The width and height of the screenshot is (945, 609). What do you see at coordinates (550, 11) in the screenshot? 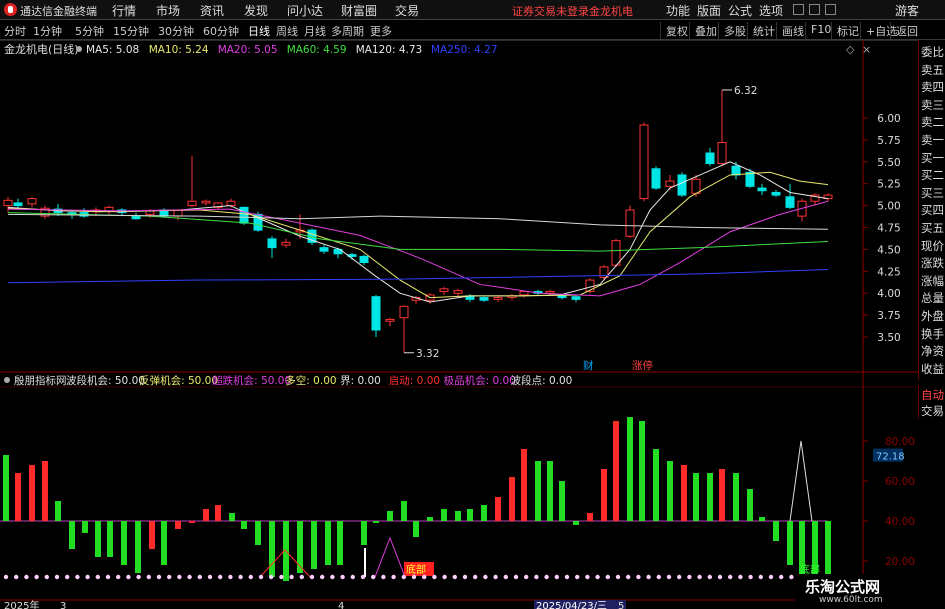
I see `login-warning: 证券交易未登录` at bounding box center [550, 11].